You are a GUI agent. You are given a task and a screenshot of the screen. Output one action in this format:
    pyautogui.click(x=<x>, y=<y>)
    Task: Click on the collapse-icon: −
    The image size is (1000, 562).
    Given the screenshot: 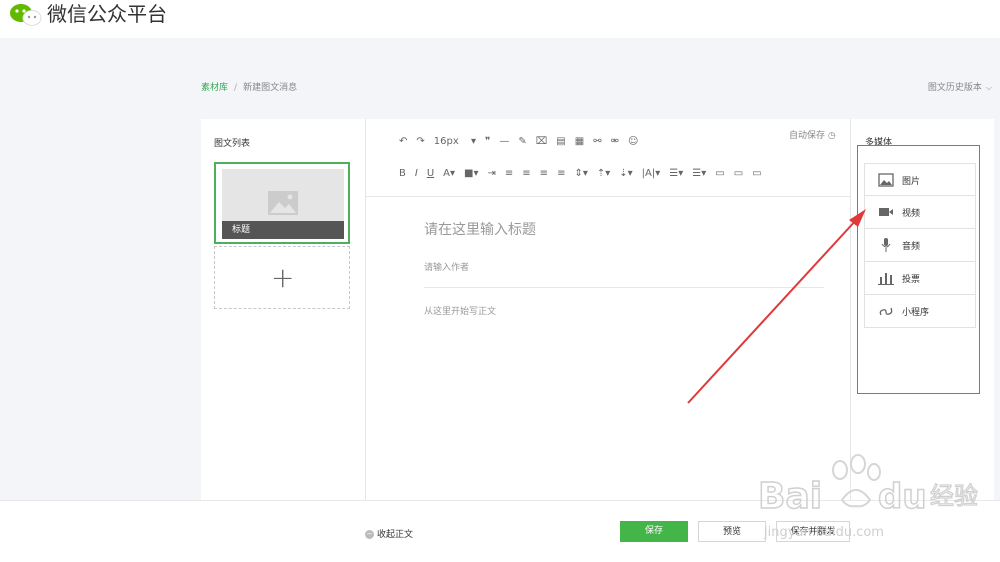 What is the action you would take?
    pyautogui.click(x=369, y=534)
    